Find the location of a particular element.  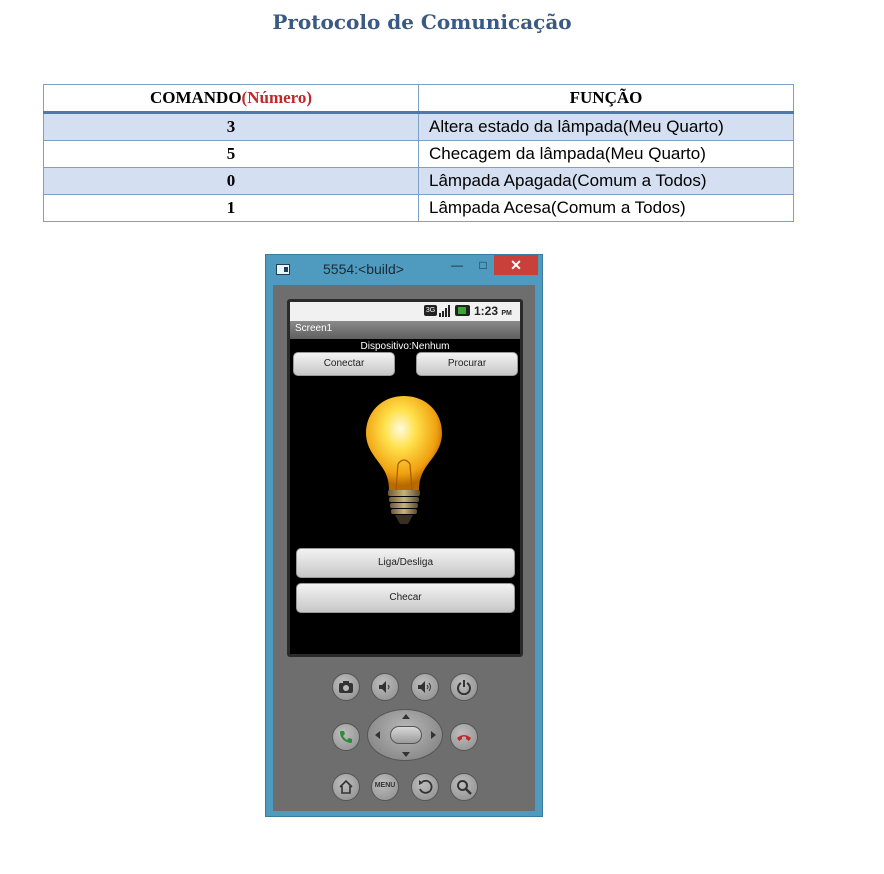

call-button is located at coordinates (346, 737).